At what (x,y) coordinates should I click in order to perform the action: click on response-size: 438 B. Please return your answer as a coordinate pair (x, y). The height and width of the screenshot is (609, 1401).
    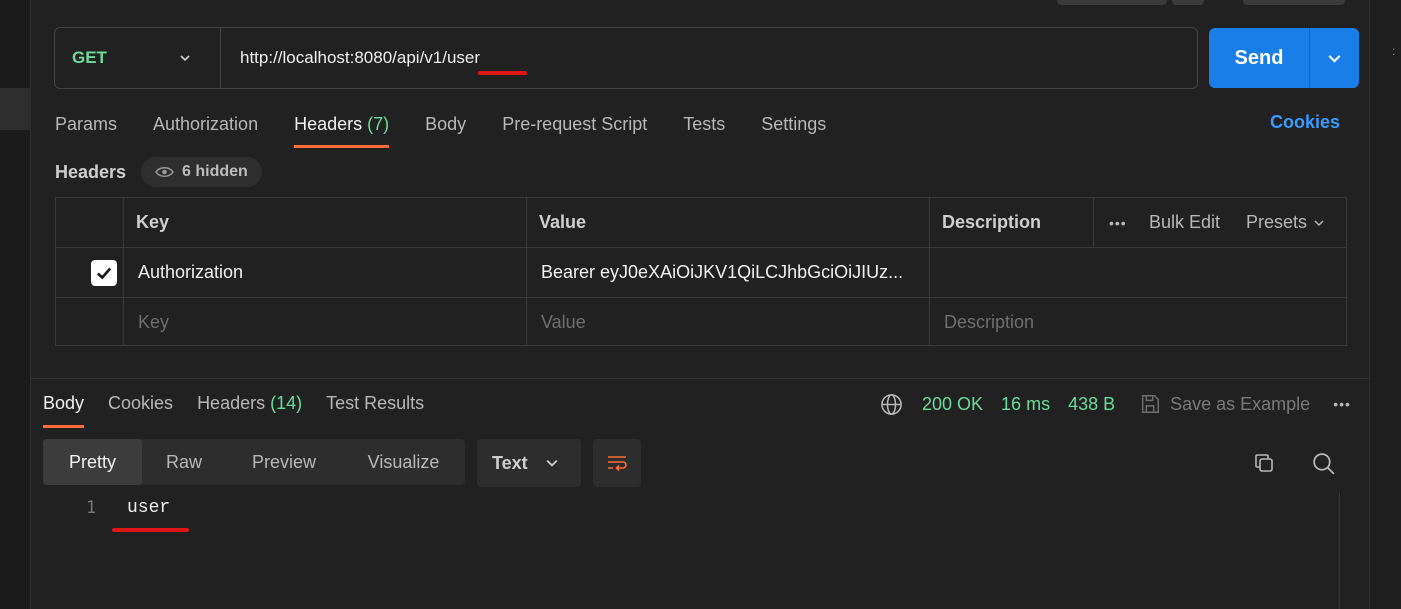
    Looking at the image, I should click on (1091, 404).